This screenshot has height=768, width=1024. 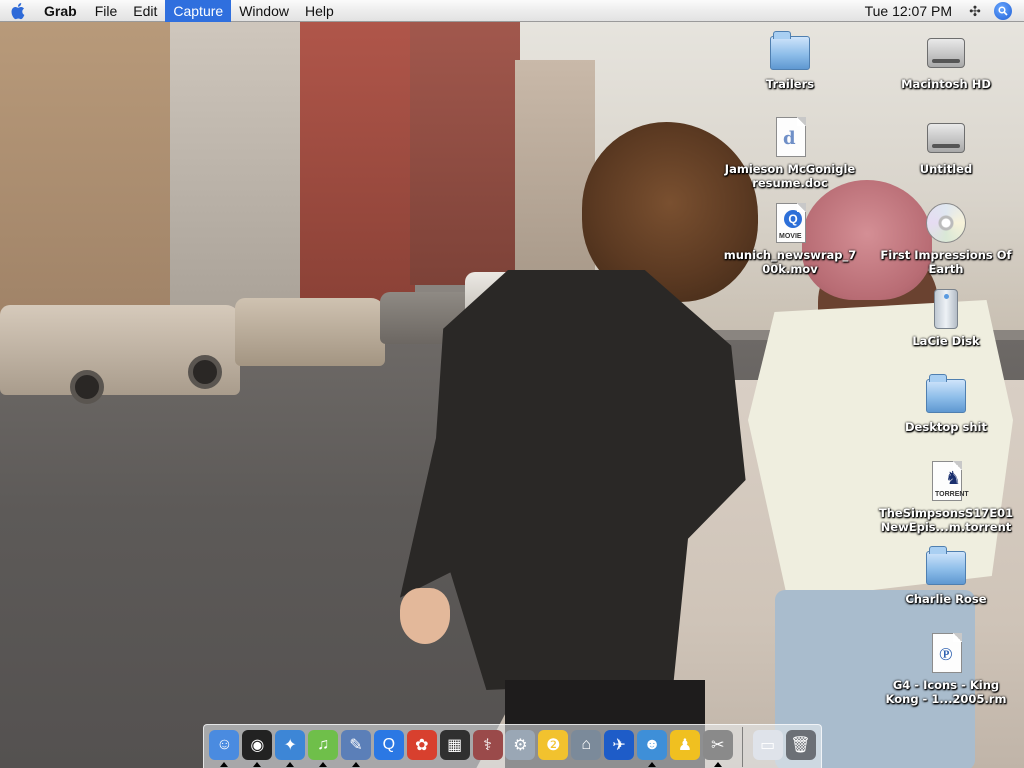 What do you see at coordinates (975, 11) in the screenshot?
I see `script-menu-icon: ✣` at bounding box center [975, 11].